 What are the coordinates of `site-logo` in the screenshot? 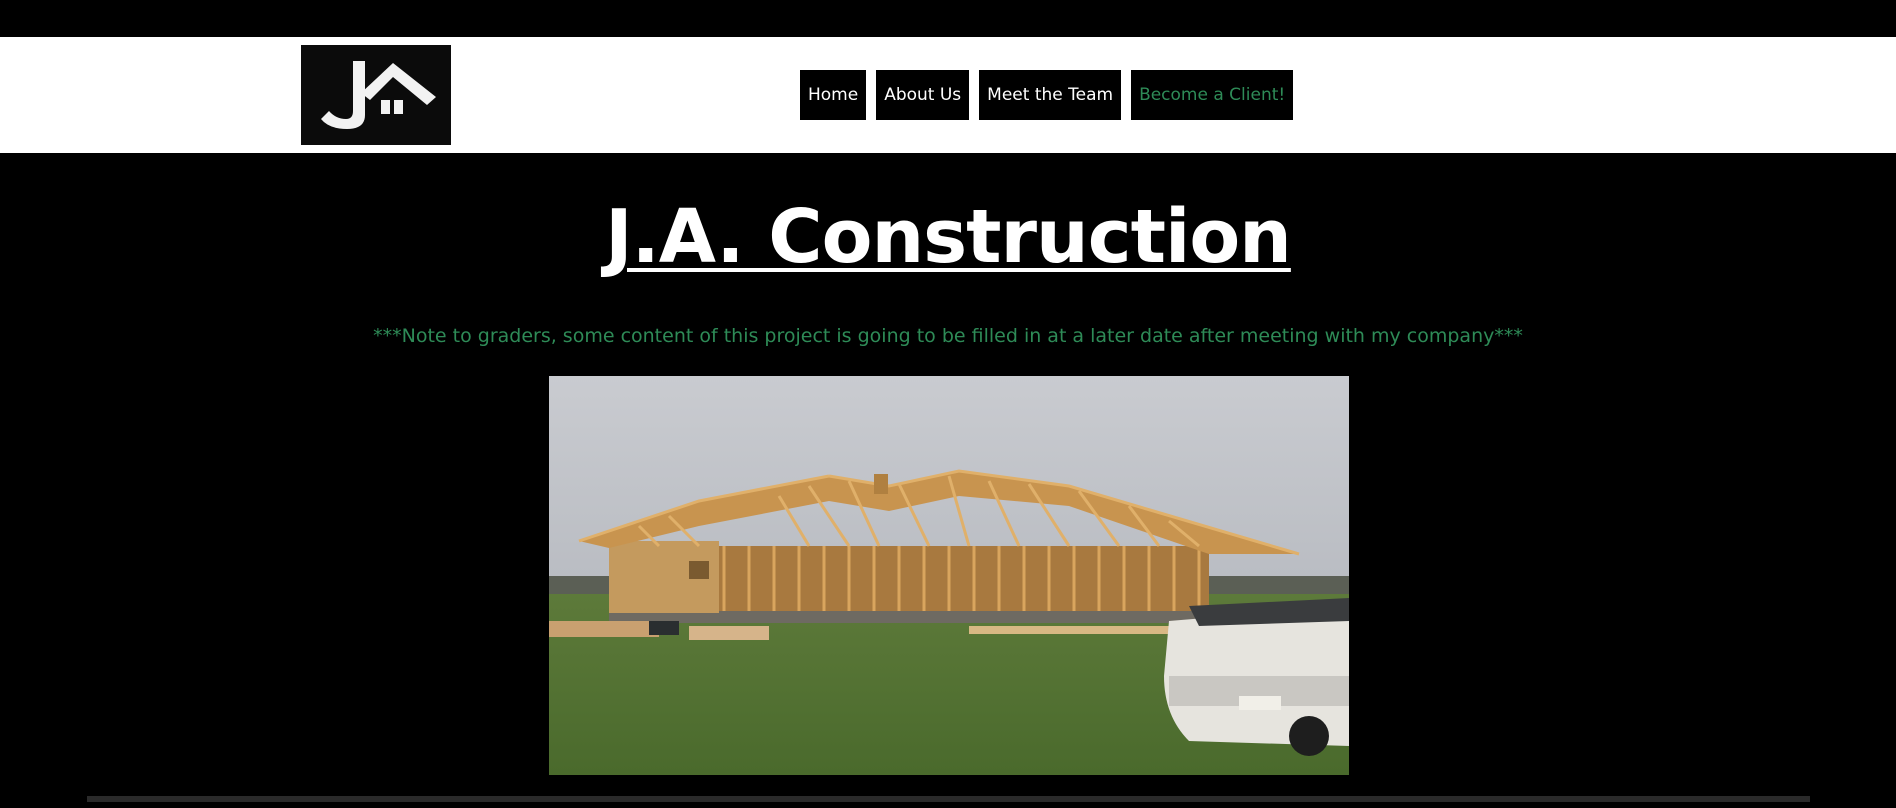 It's located at (376, 95).